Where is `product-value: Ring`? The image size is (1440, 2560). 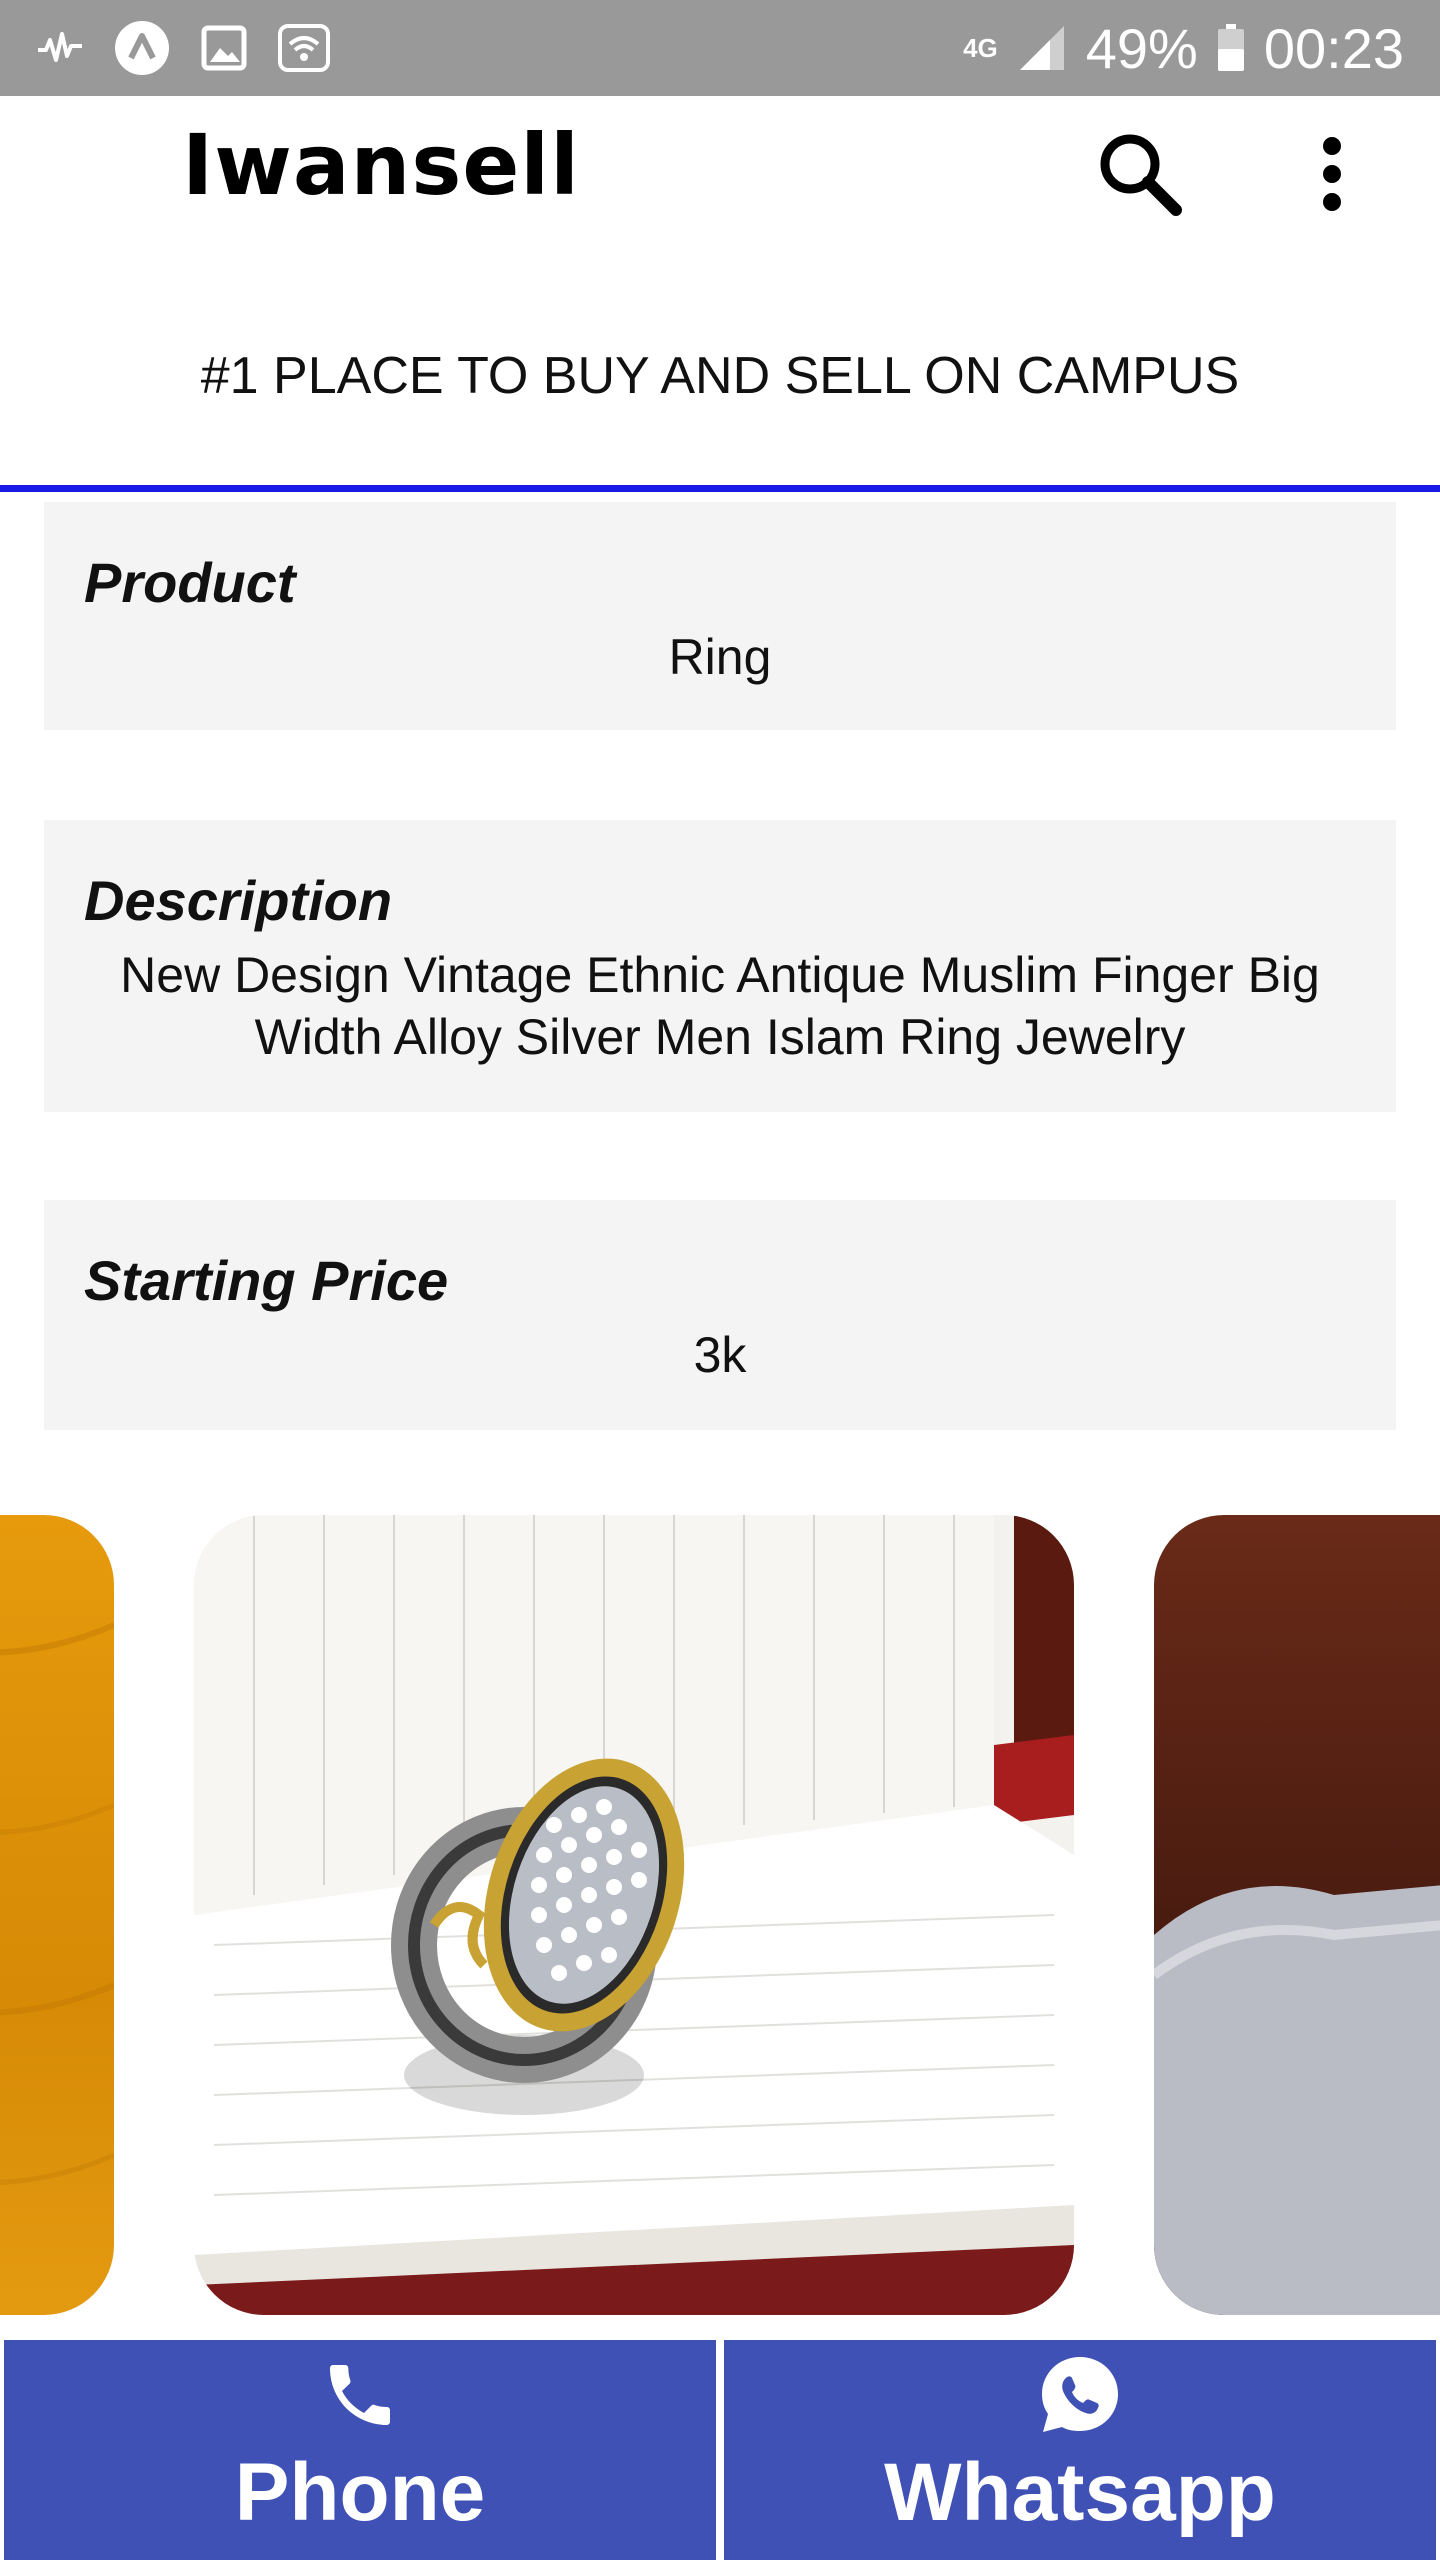 product-value: Ring is located at coordinates (720, 657).